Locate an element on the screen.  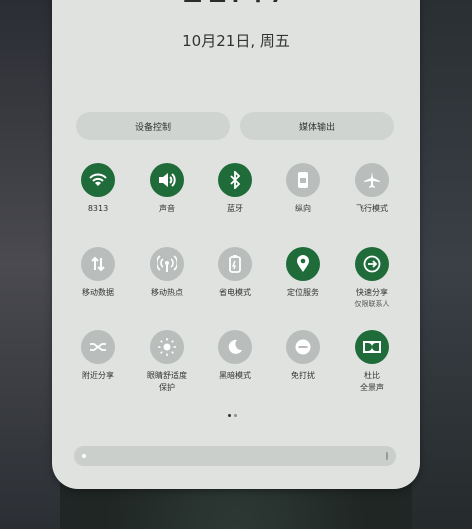
dark-mode-toggle is located at coordinates (235, 347).